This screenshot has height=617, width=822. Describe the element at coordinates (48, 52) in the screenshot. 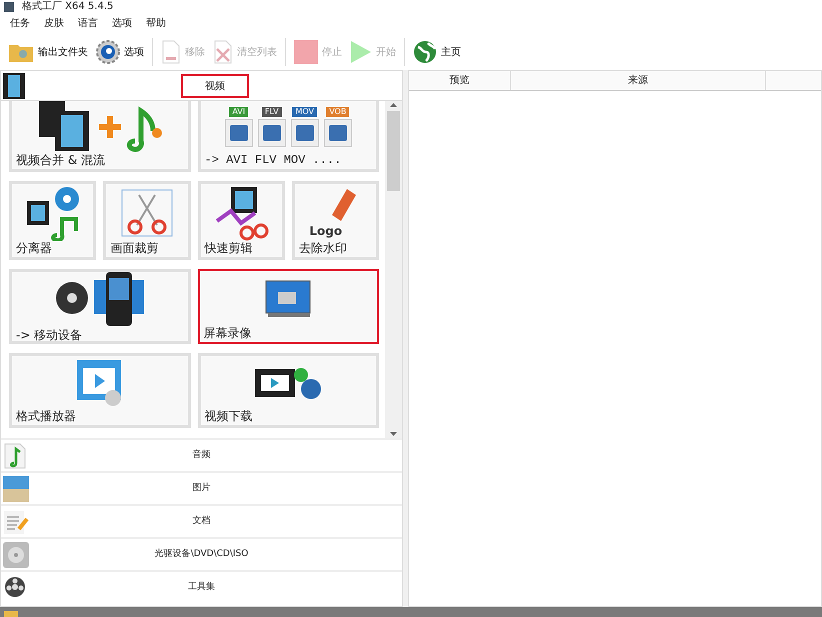

I see `toolbar-button: 输出文件夹` at that location.